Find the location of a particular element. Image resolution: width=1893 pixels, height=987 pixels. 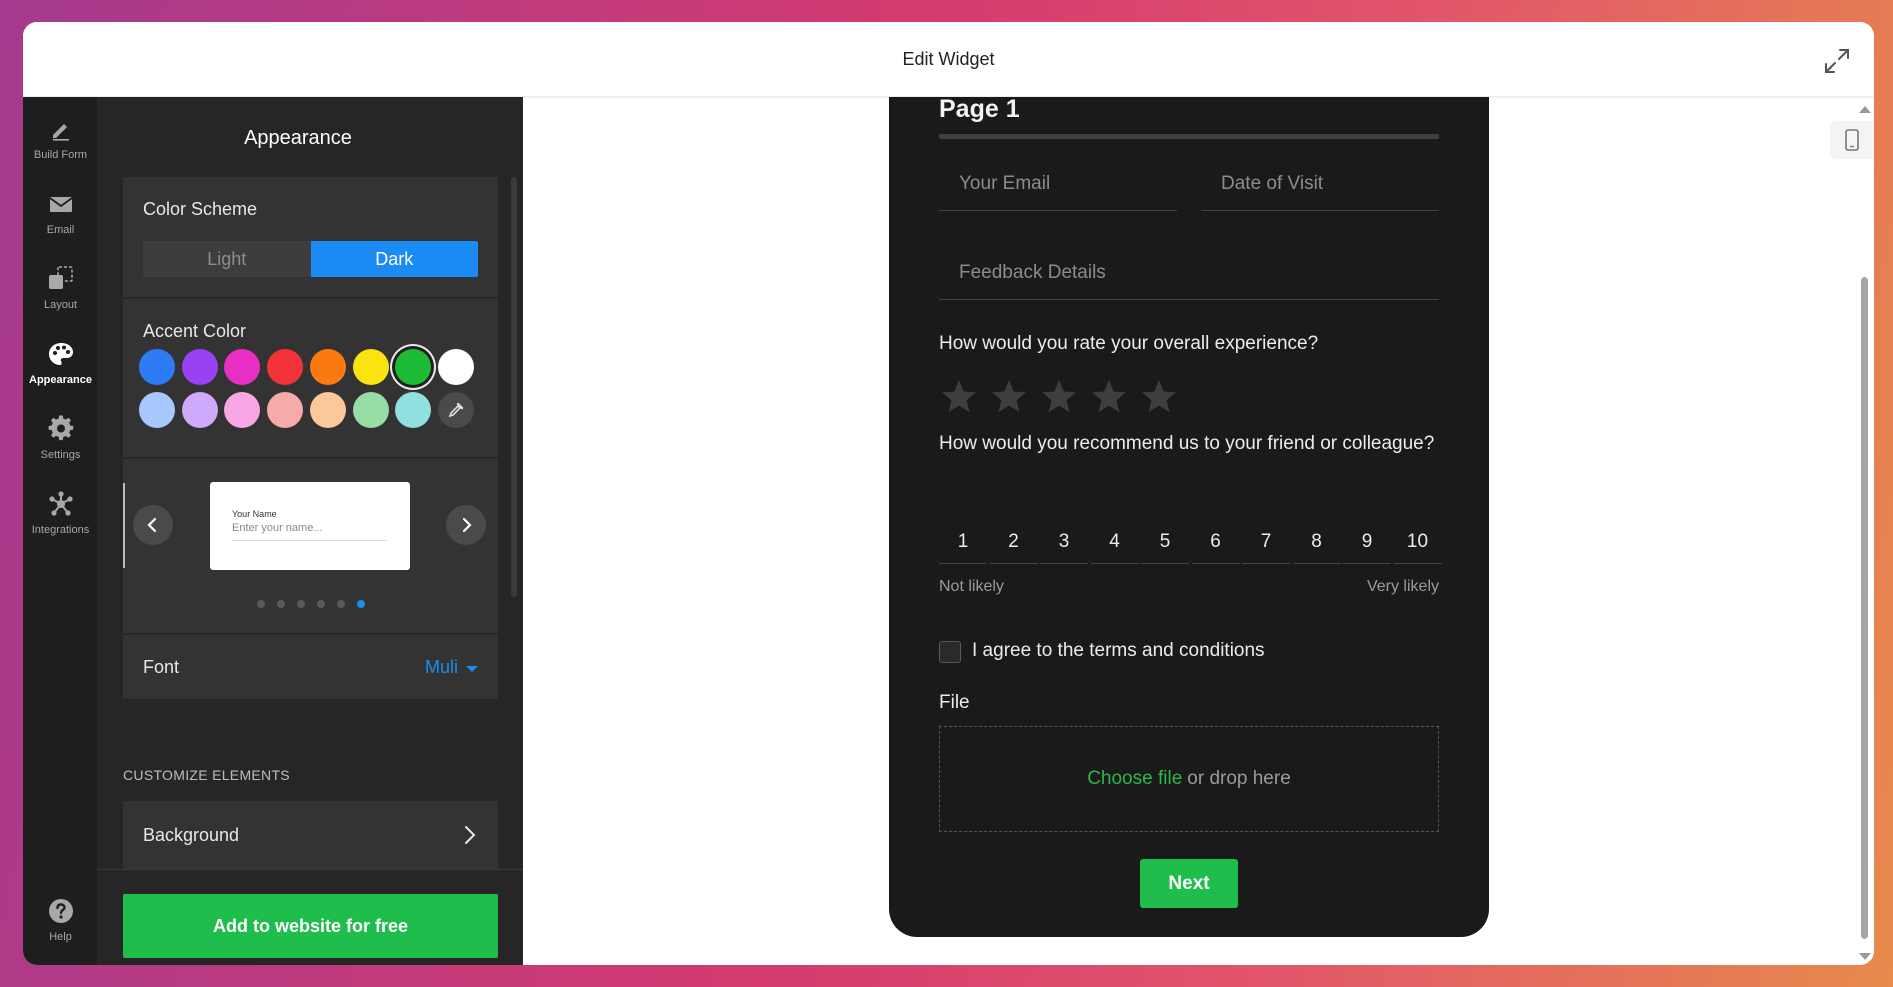

color-scheme-label: Color Scheme is located at coordinates (200, 209).